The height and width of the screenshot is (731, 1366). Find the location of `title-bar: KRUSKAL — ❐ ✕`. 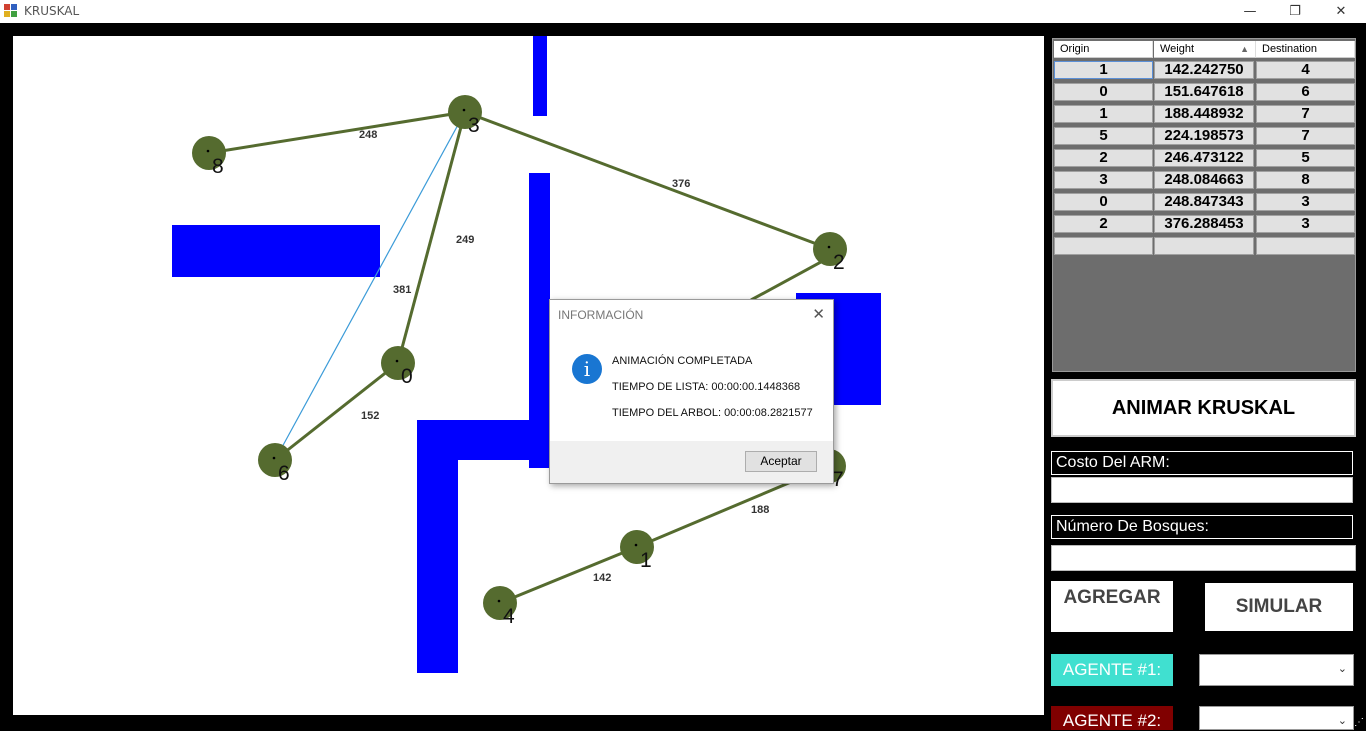

title-bar: KRUSKAL — ❐ ✕ is located at coordinates (683, 11).